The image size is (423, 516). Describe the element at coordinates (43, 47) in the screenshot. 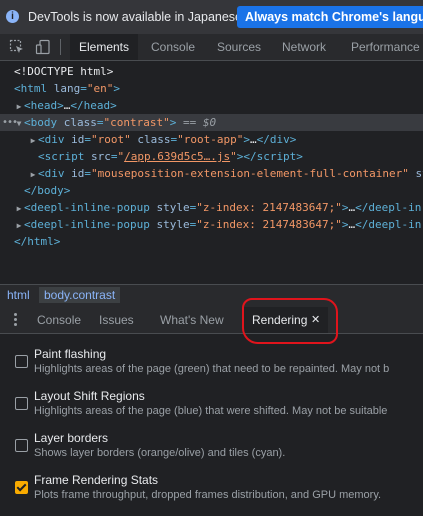

I see `device-toolbar-icon` at that location.